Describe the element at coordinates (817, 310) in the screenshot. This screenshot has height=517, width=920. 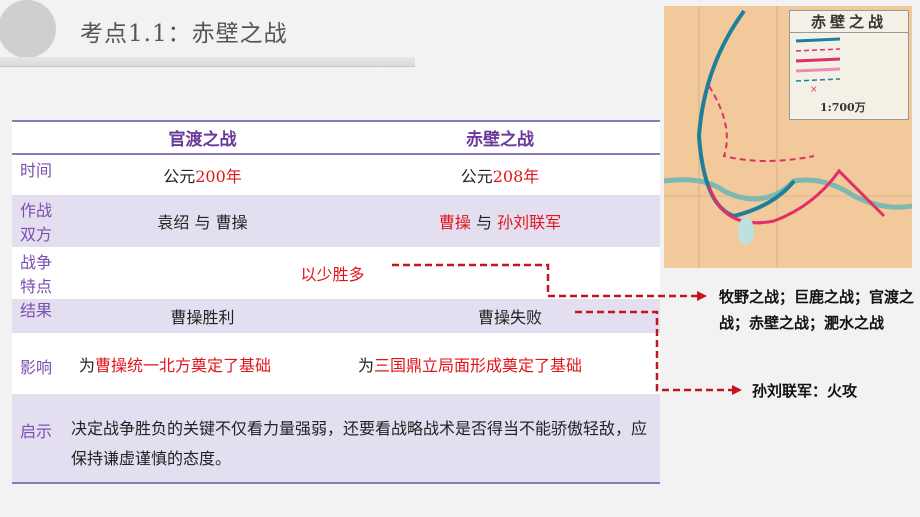
I see `famous-battles-note: 牧野之战；巨鹿之战；官渡之战；赤壁之战；淝水之战` at that location.